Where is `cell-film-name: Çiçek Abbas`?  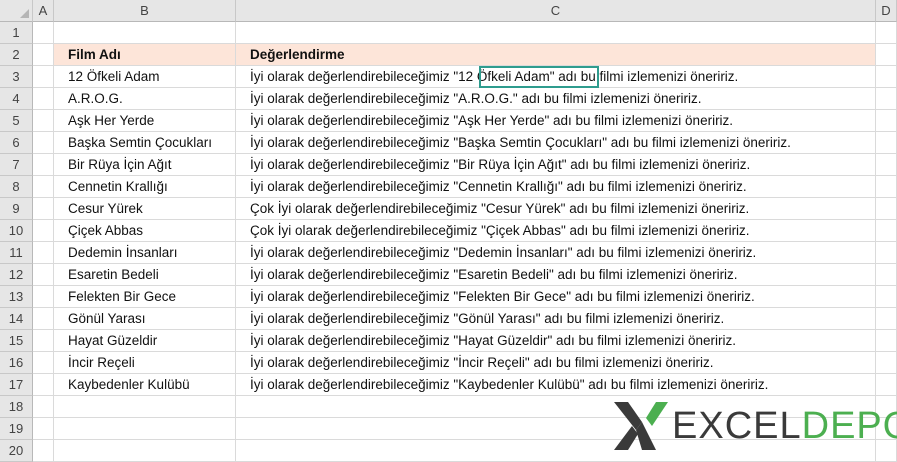
cell-film-name: Çiçek Abbas is located at coordinates (145, 231).